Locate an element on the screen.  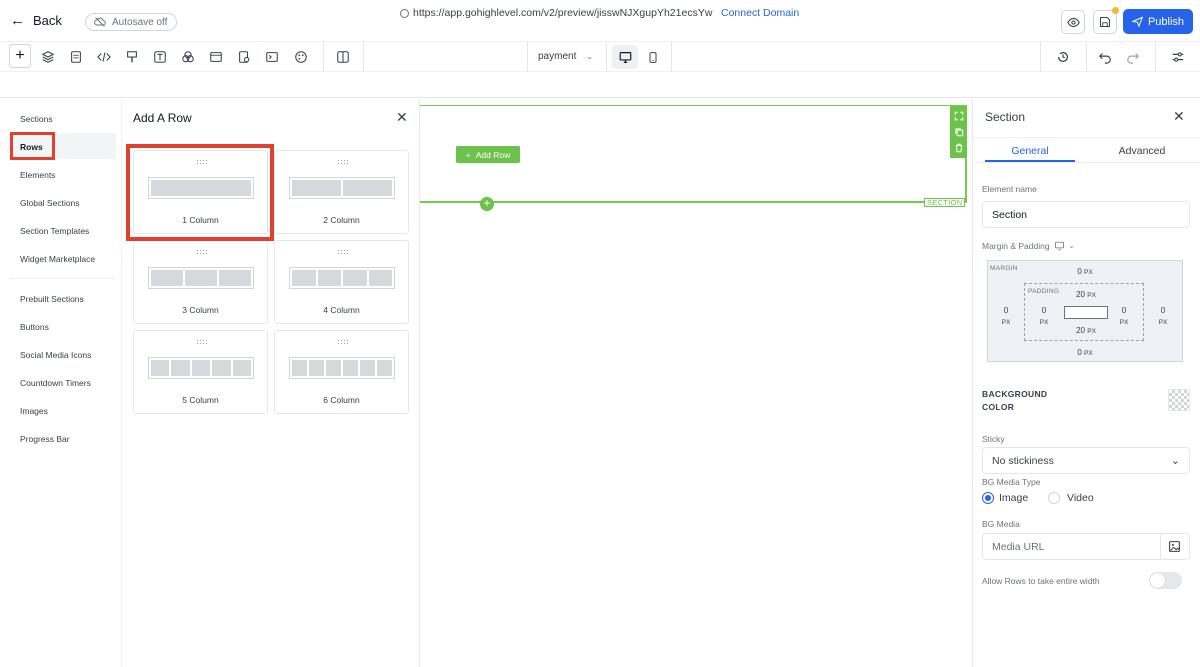
connect-domain-link: Connect Domain is located at coordinates (760, 13).